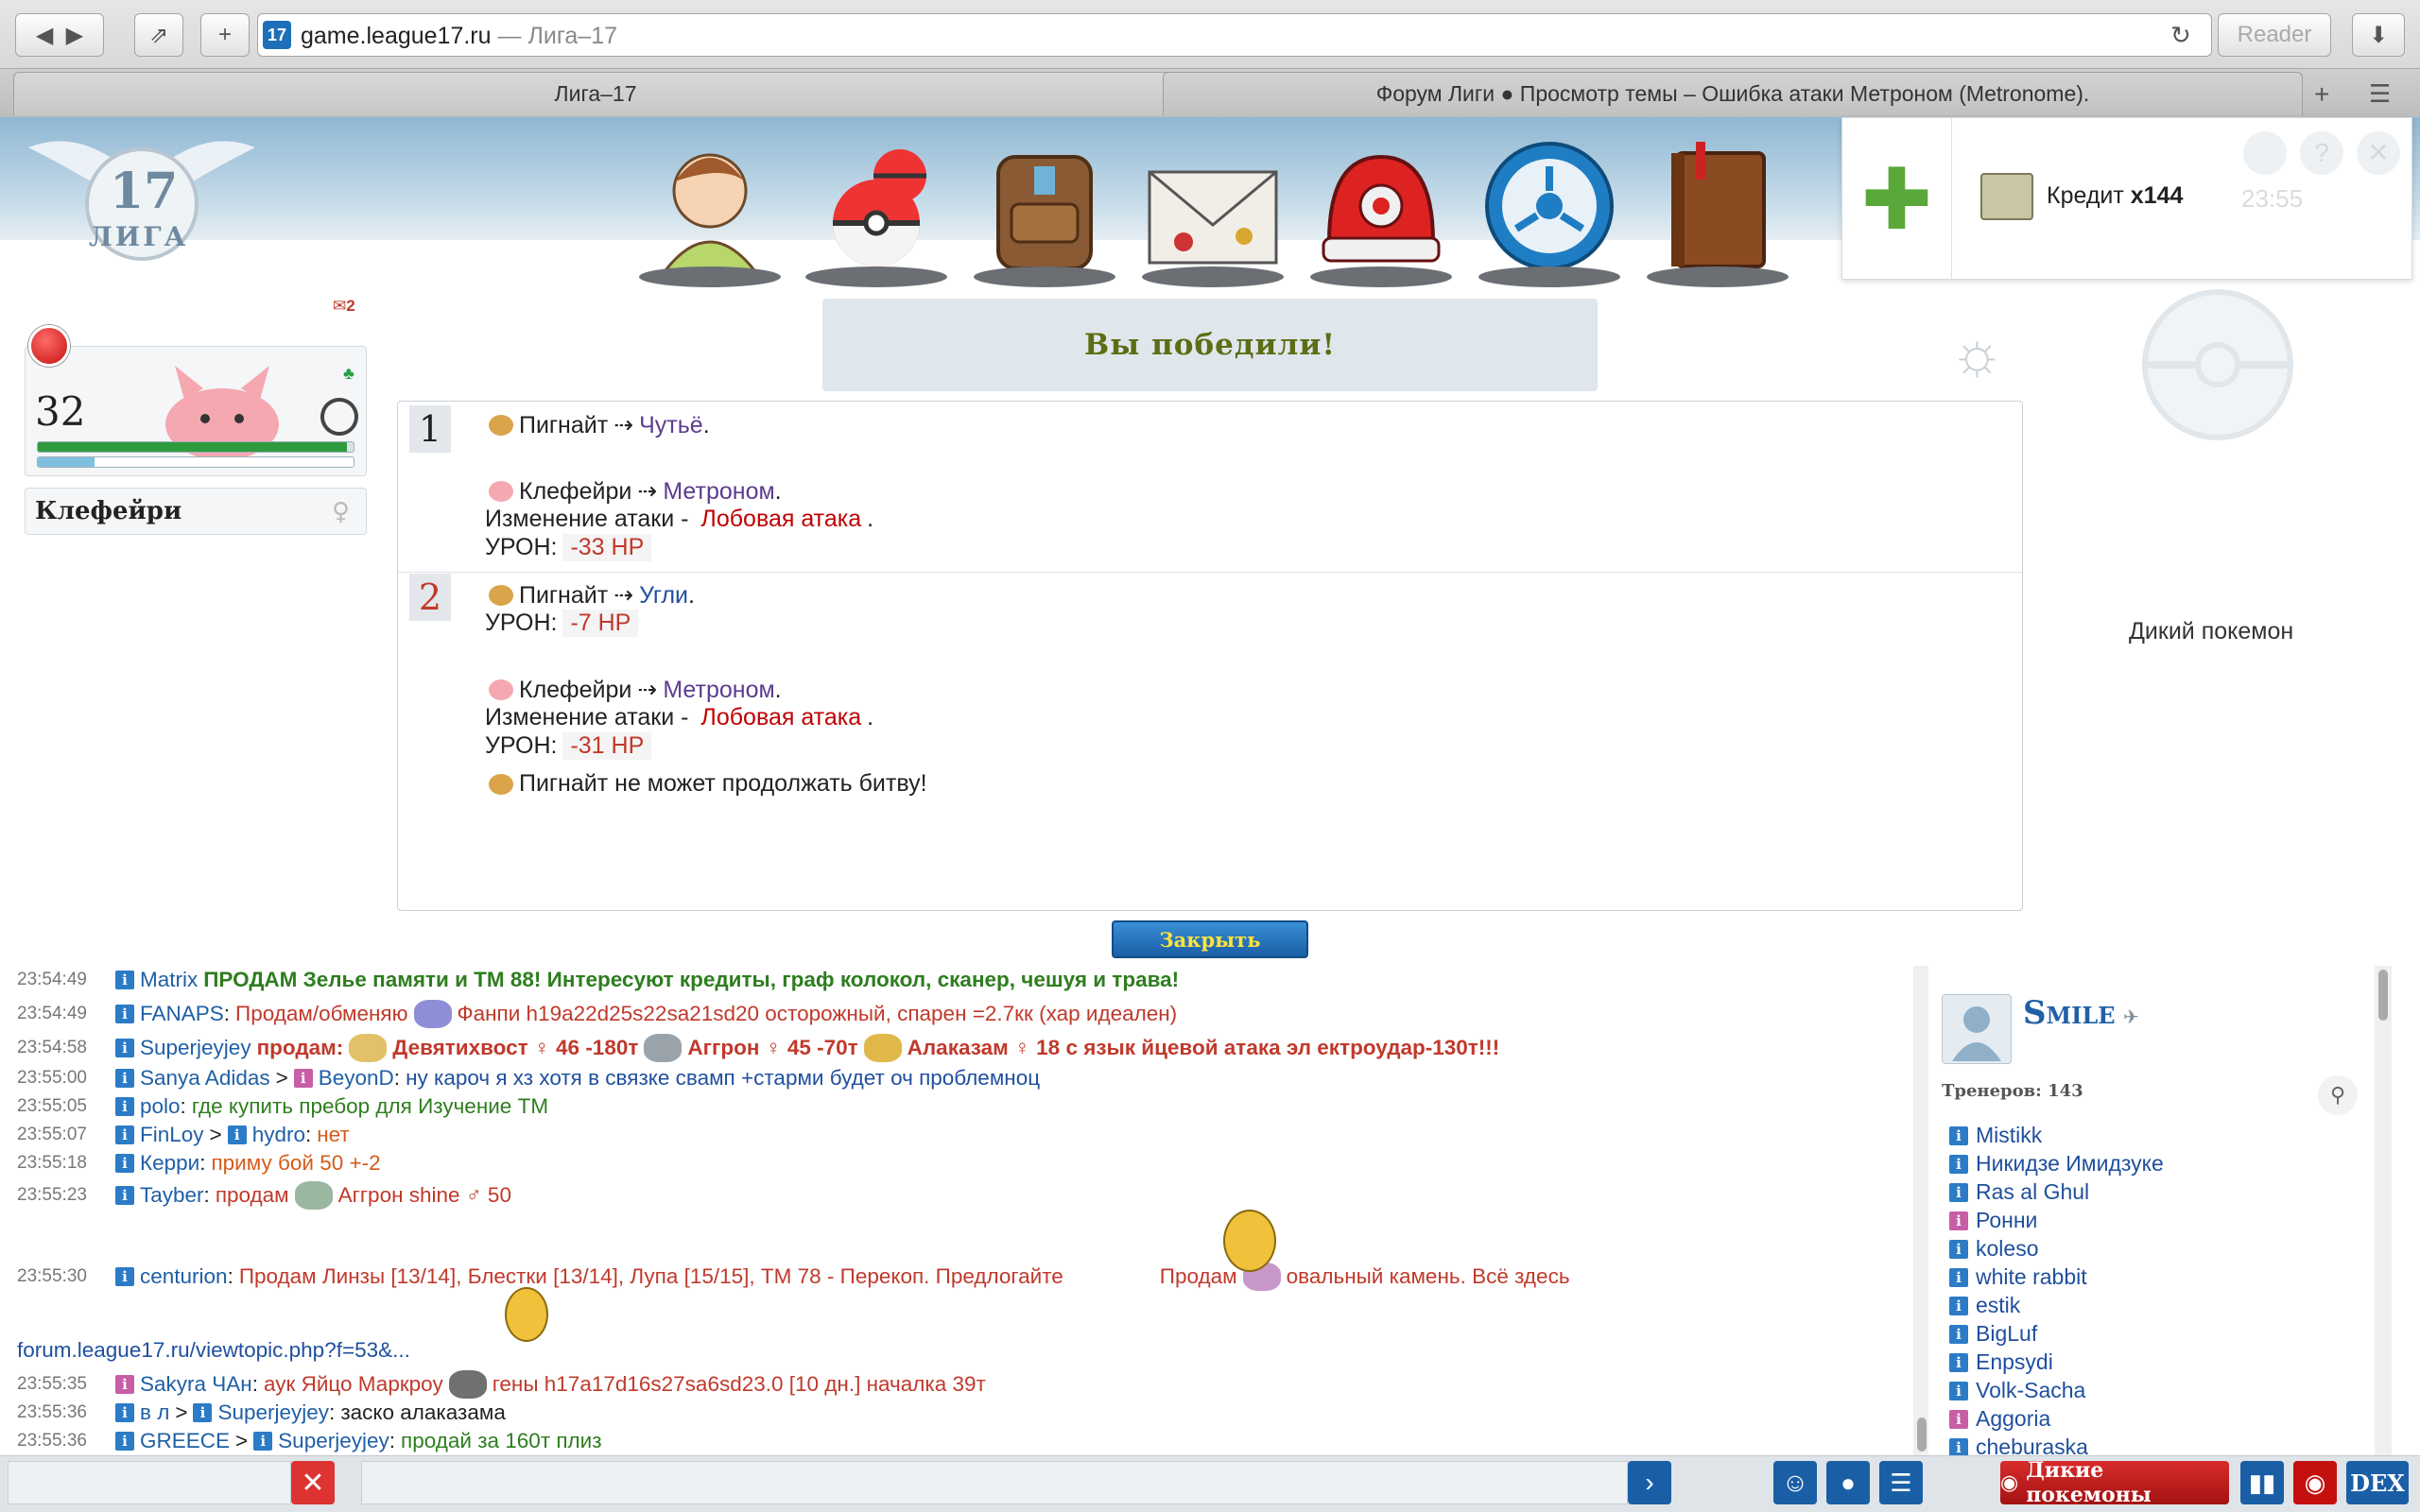  I want to click on mail-icon, so click(1213, 212).